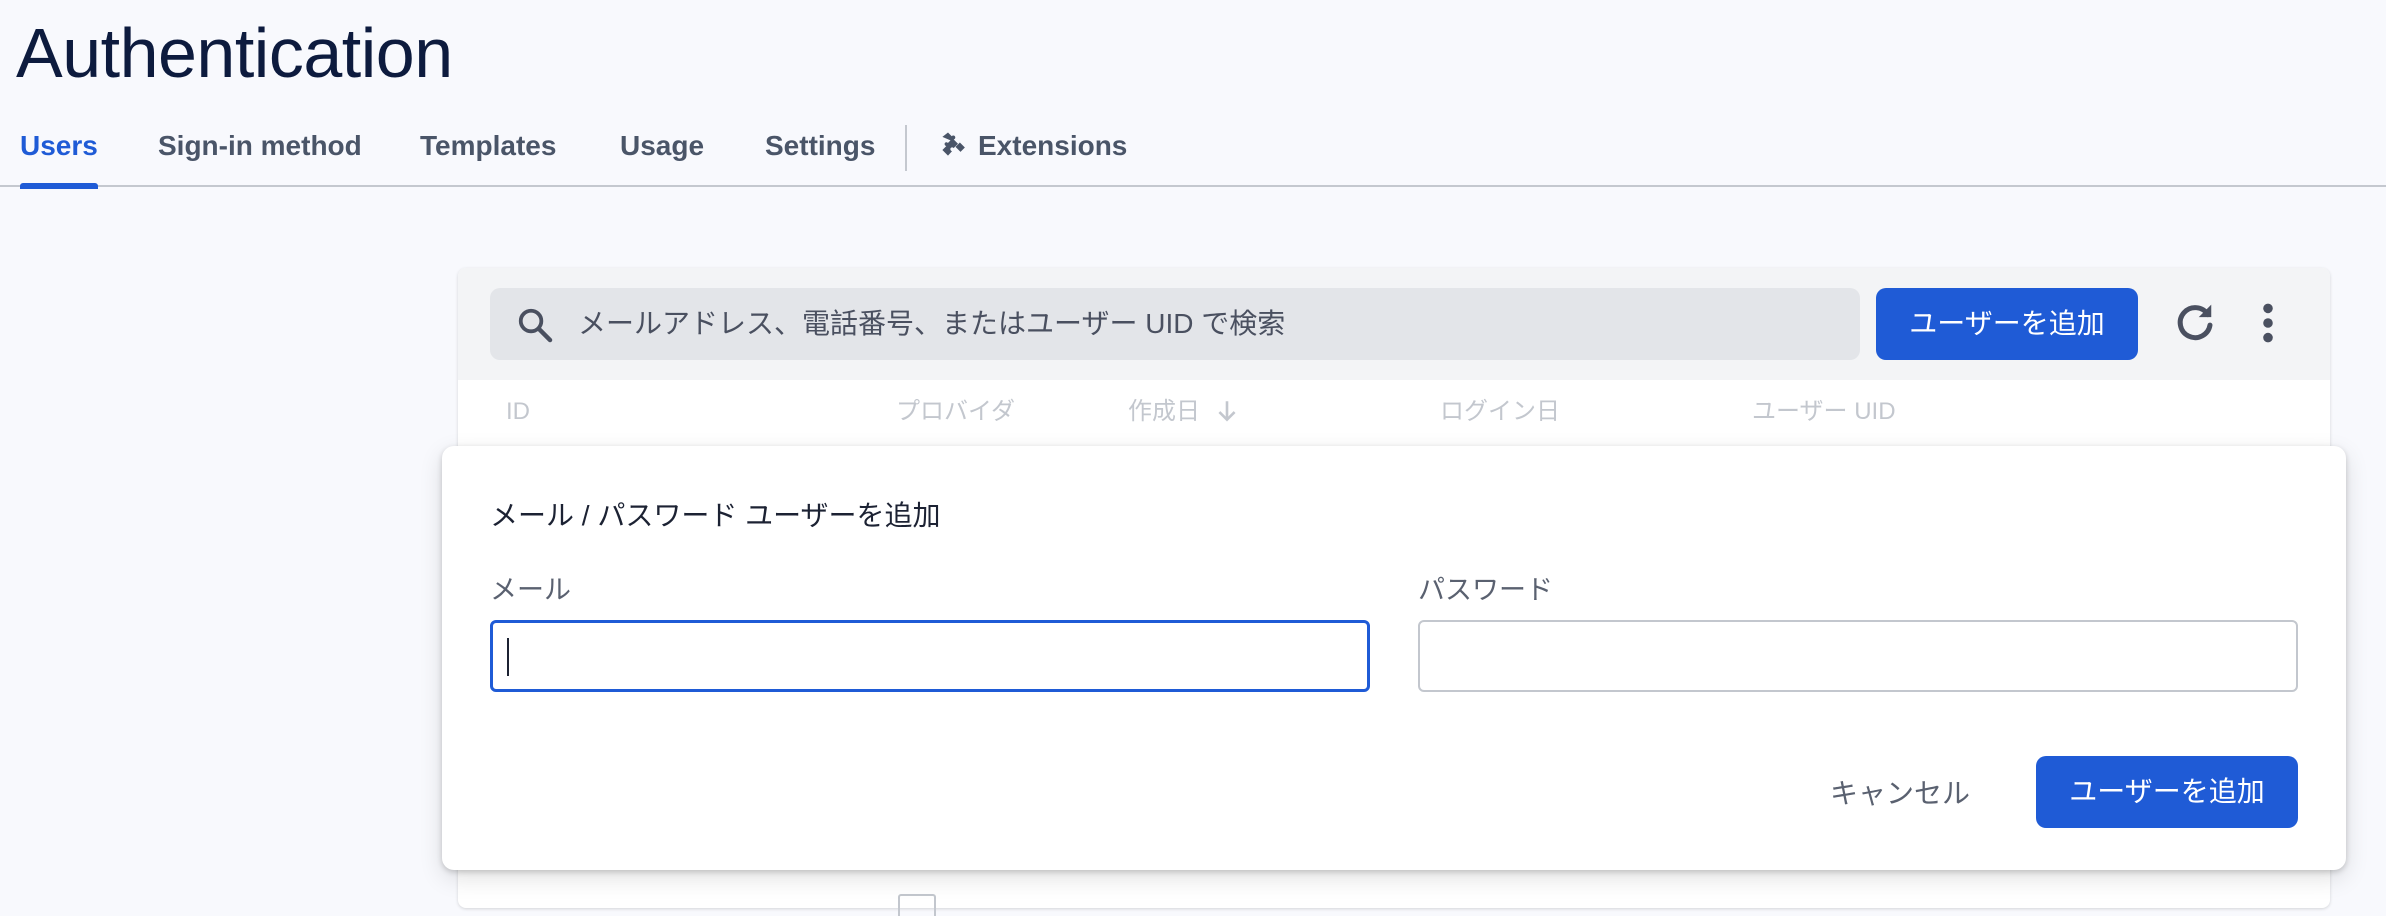 The height and width of the screenshot is (916, 2386). What do you see at coordinates (2167, 792) in the screenshot?
I see `submit-add-user-button: ユーザーを追加` at bounding box center [2167, 792].